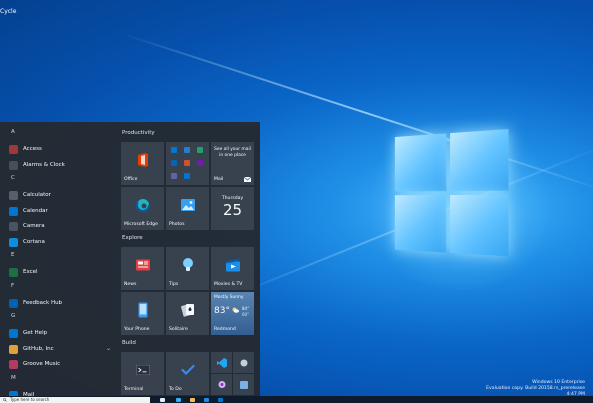  I want to click on app-list-item-alarms-clock: Alarms & Clock, so click(58, 166).